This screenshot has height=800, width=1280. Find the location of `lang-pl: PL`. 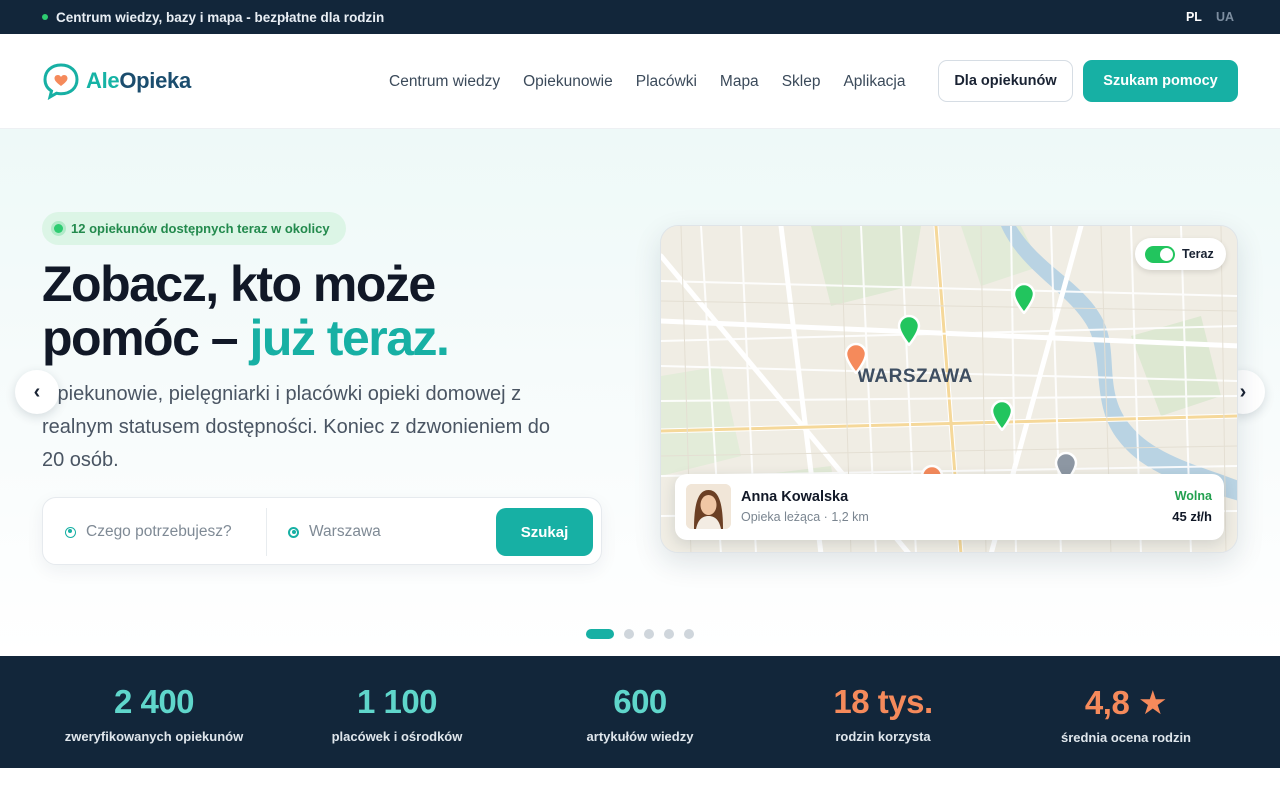

lang-pl: PL is located at coordinates (1194, 17).